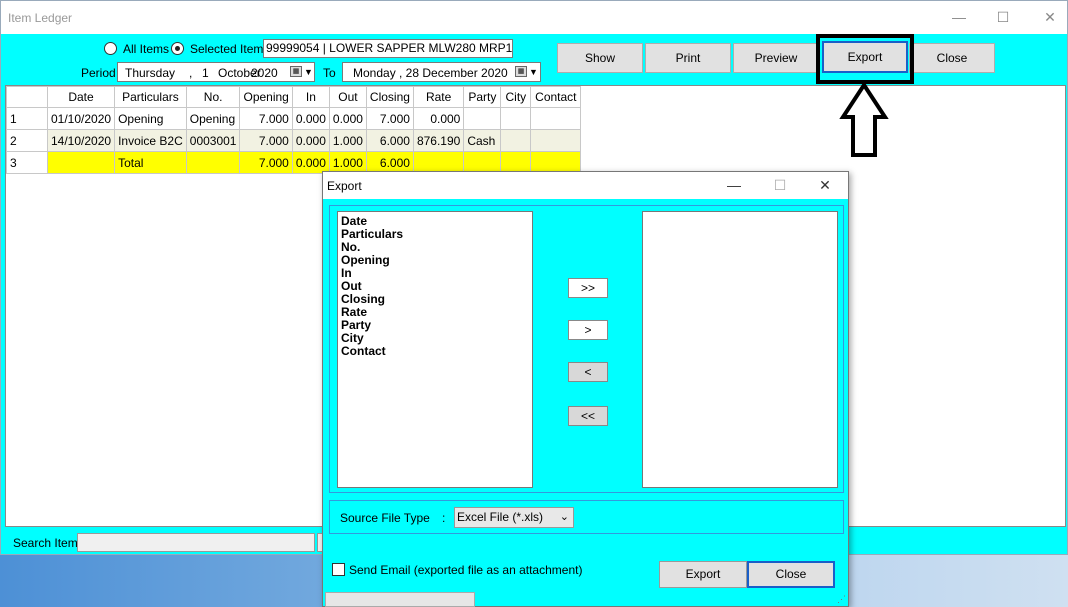 Image resolution: width=1068 pixels, height=607 pixels. I want to click on cell-no: Opening, so click(213, 118).